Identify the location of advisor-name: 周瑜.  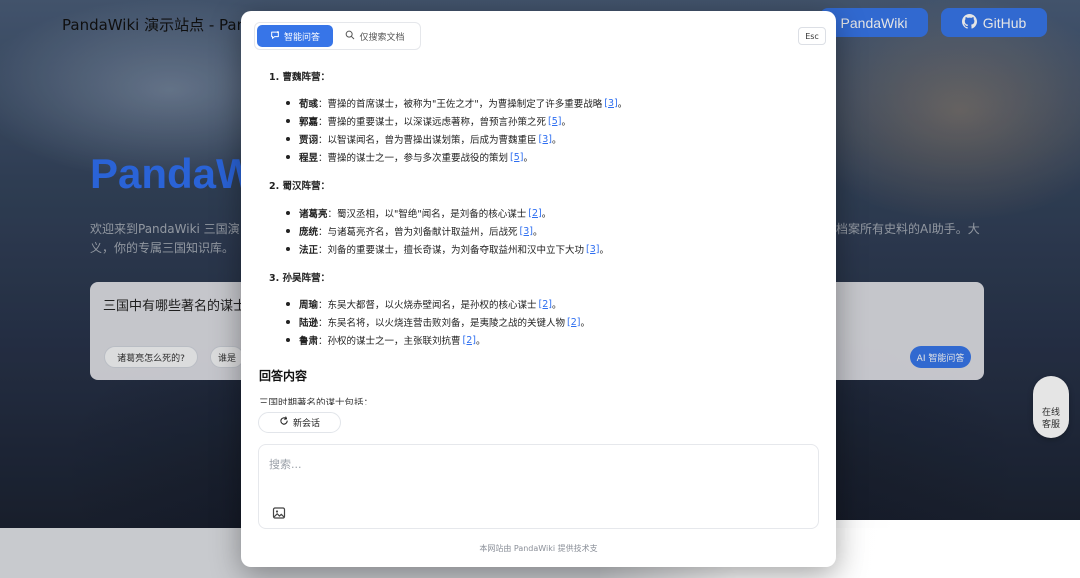
(309, 305).